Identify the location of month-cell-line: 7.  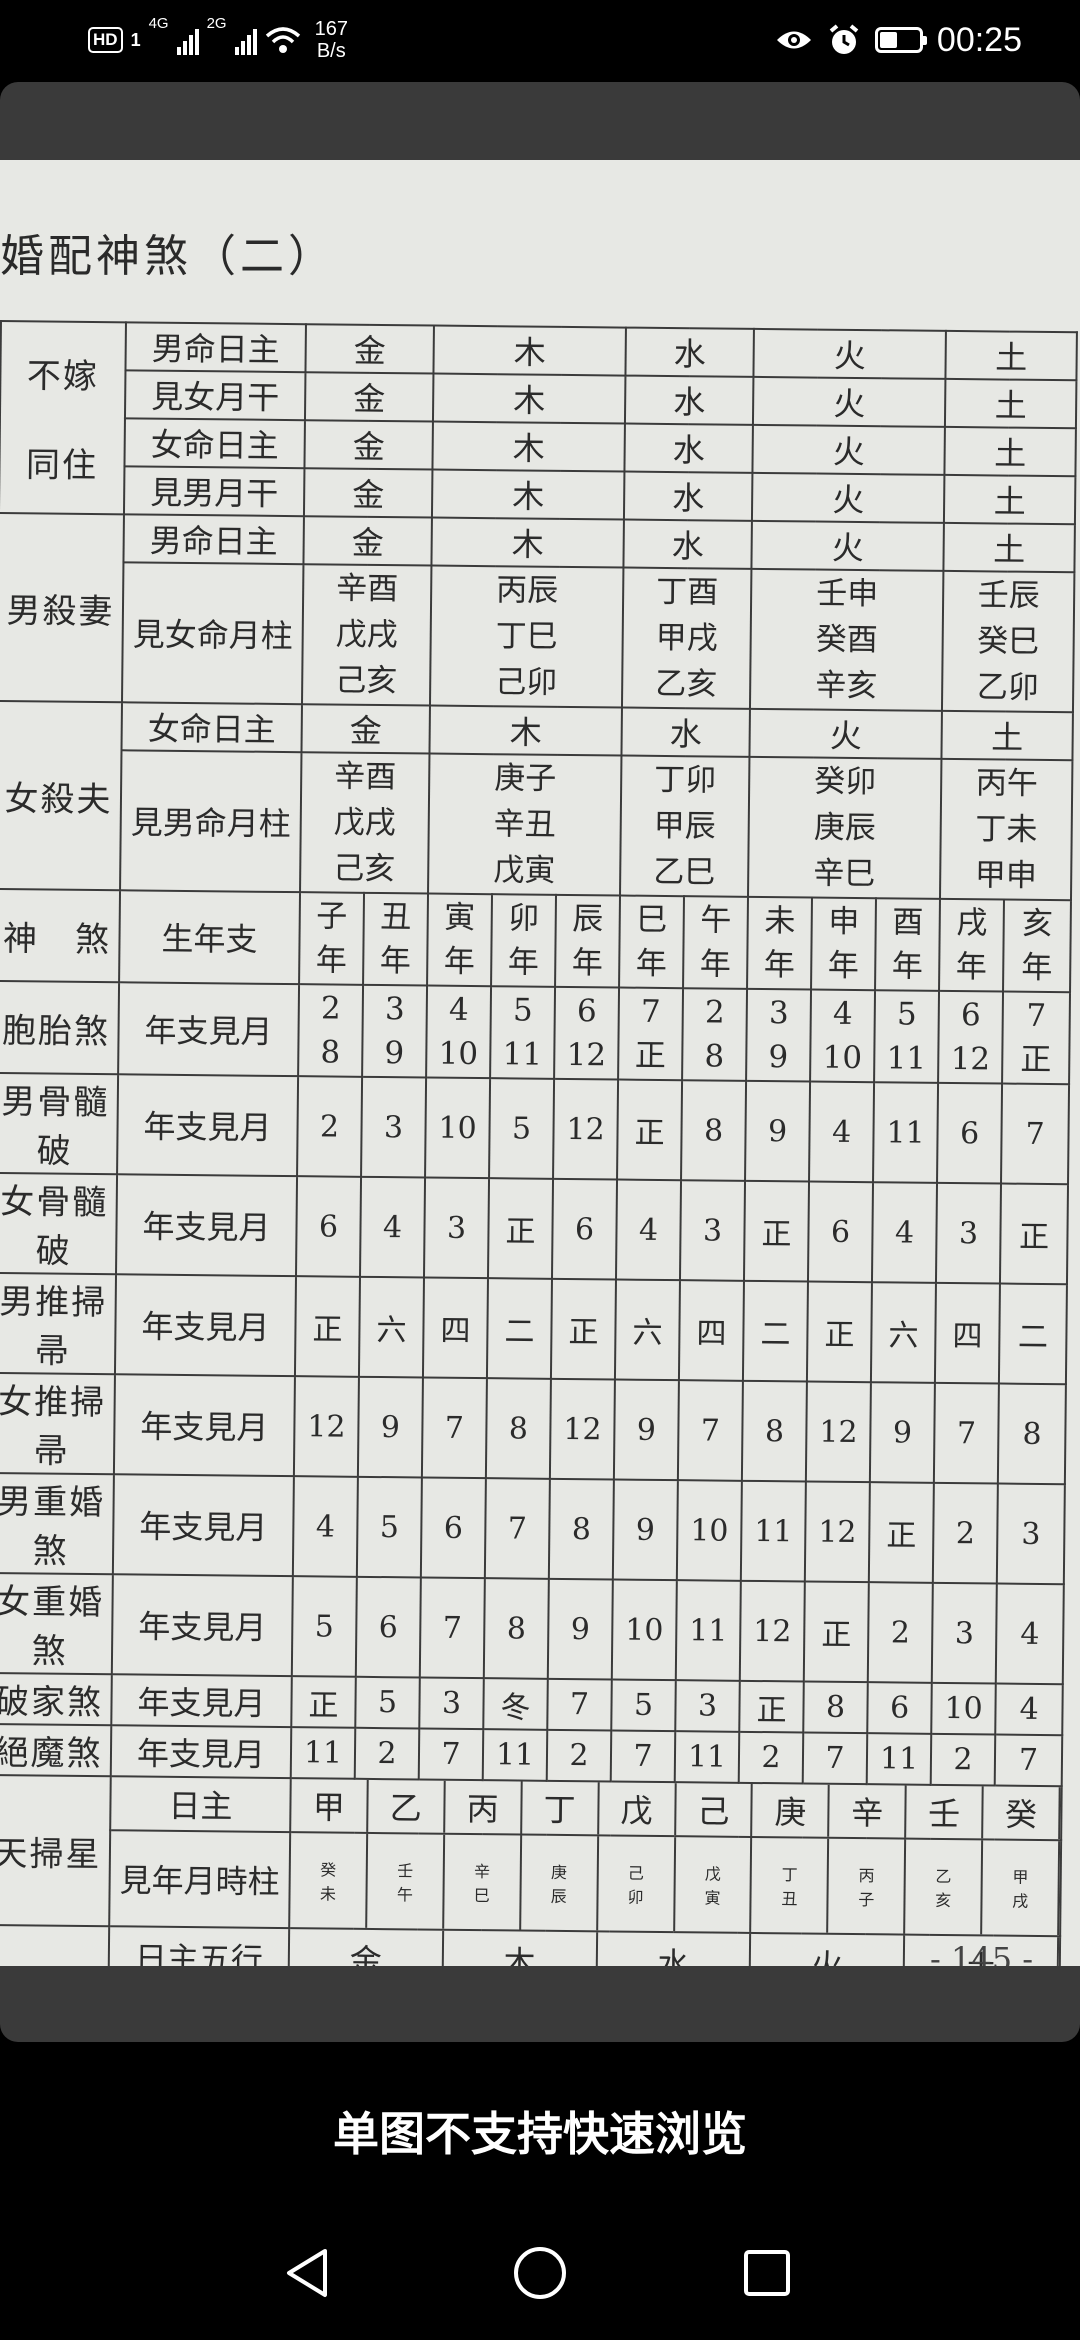
(1036, 1015).